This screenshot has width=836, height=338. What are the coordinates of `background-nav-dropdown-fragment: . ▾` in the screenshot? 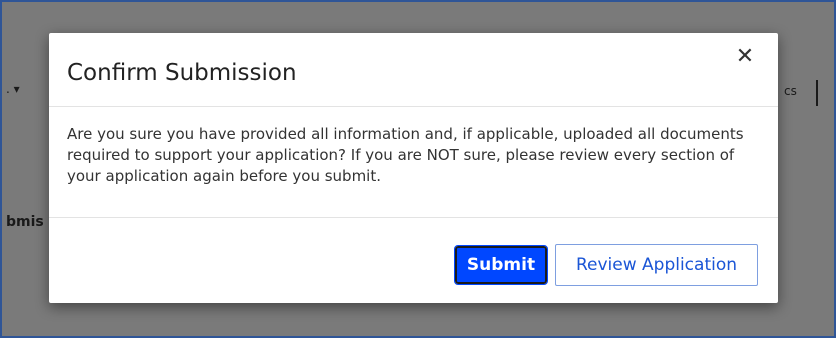 It's located at (13, 89).